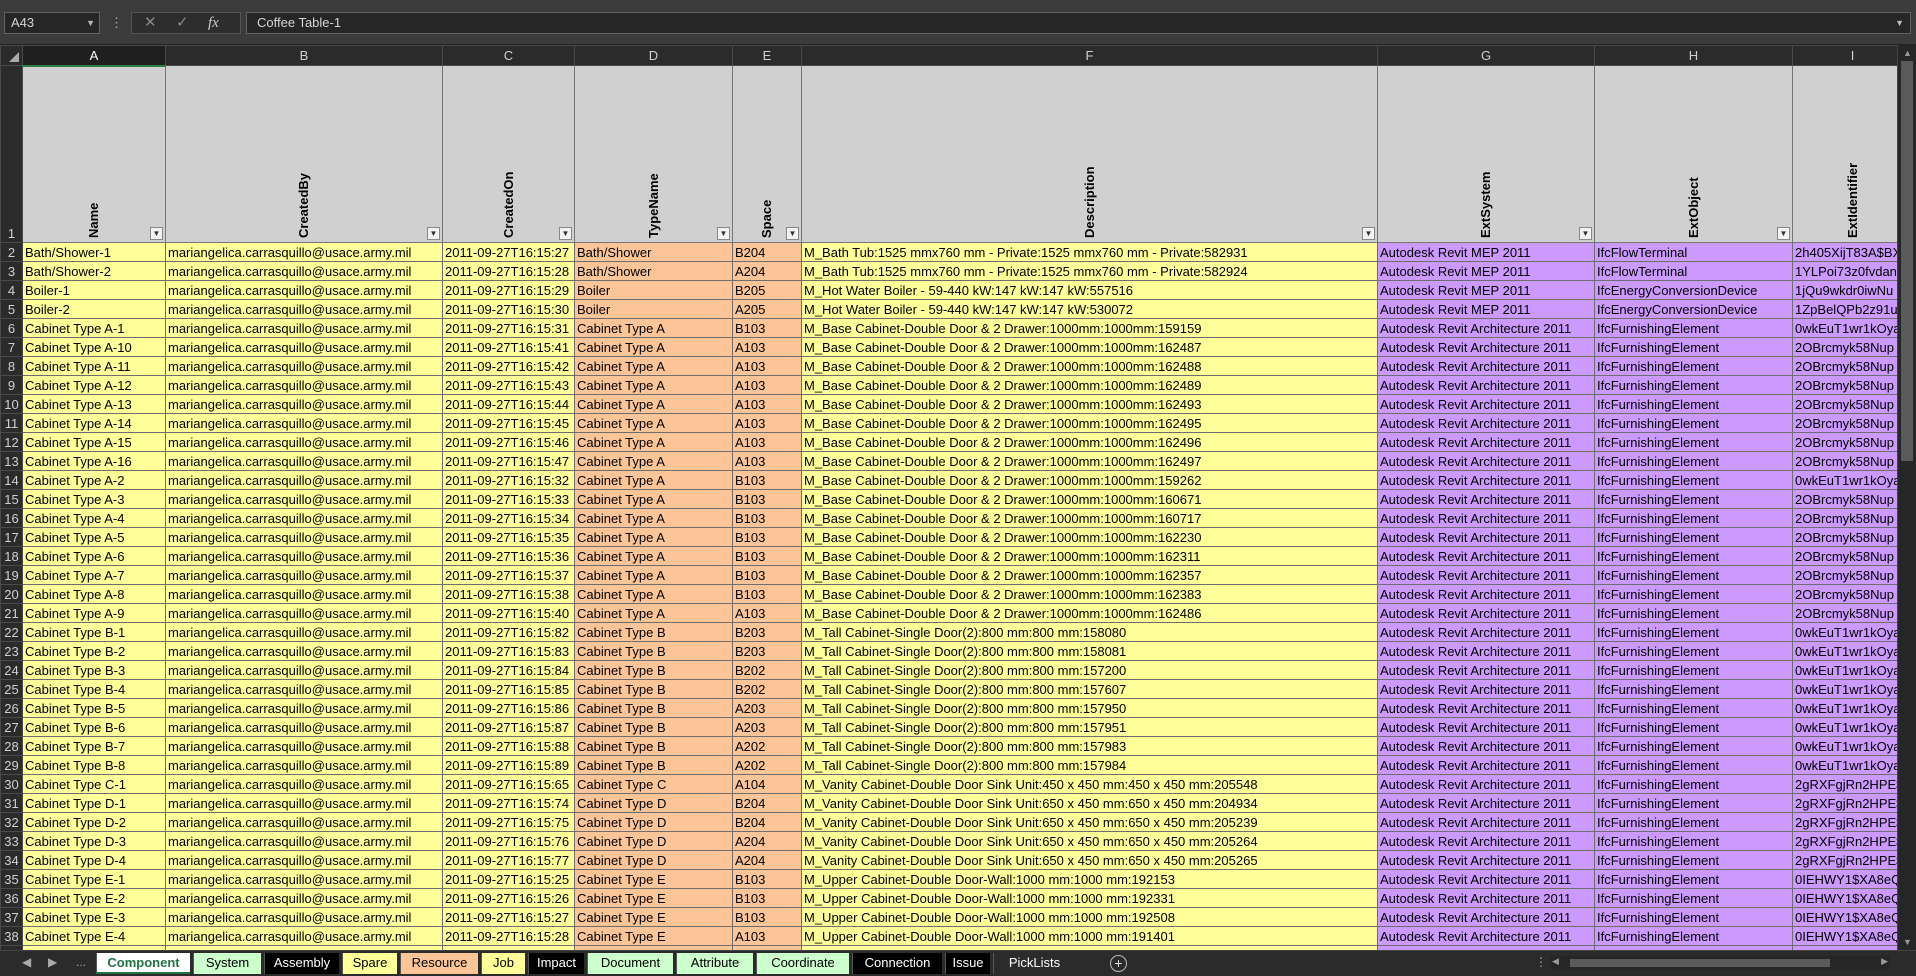 This screenshot has width=1916, height=976. What do you see at coordinates (94, 347) in the screenshot?
I see `cell-name: Cabinet Type A-10` at bounding box center [94, 347].